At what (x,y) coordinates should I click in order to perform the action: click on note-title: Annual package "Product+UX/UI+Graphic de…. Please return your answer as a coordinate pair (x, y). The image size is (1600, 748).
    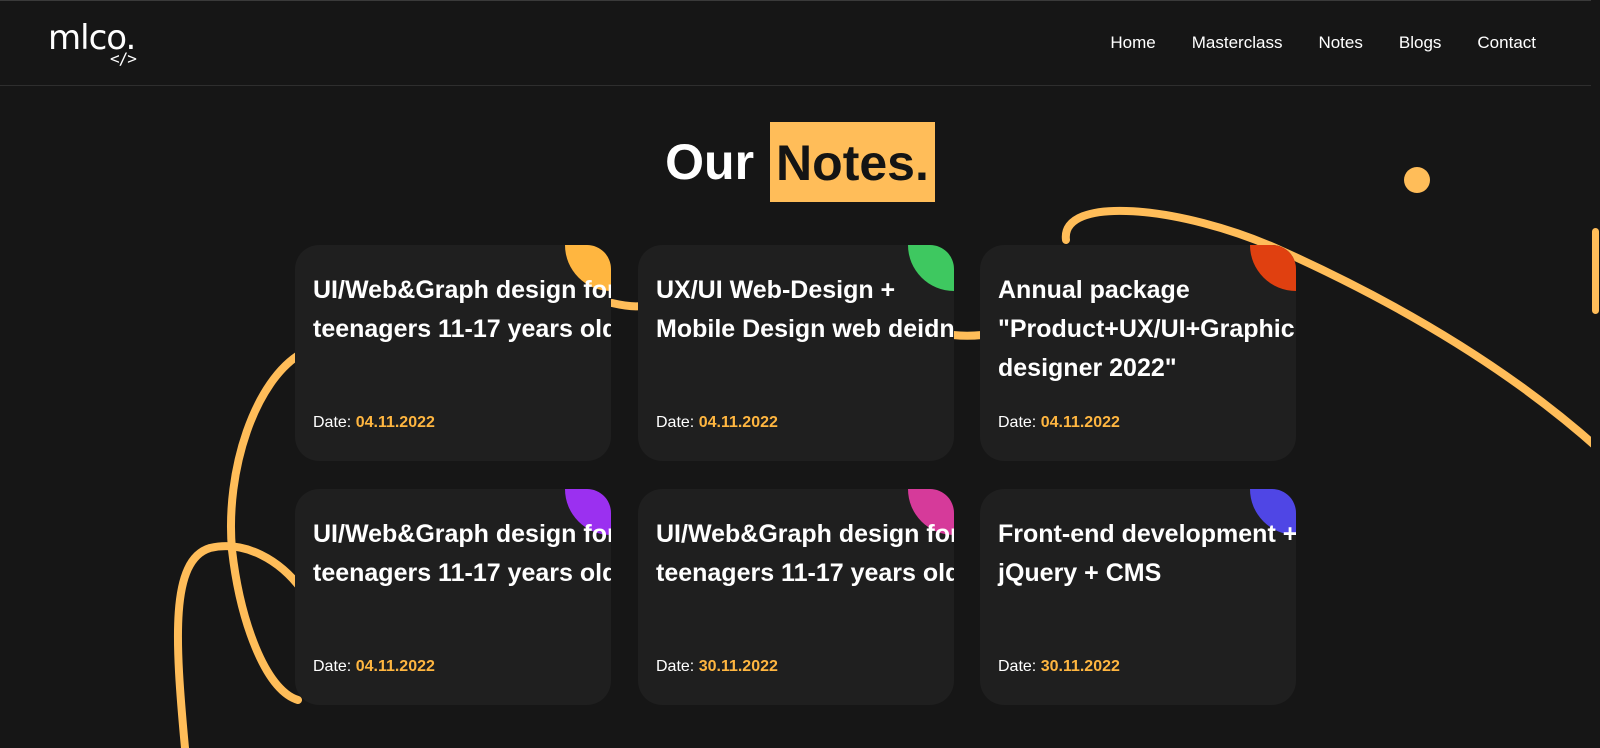
    Looking at the image, I should click on (1146, 329).